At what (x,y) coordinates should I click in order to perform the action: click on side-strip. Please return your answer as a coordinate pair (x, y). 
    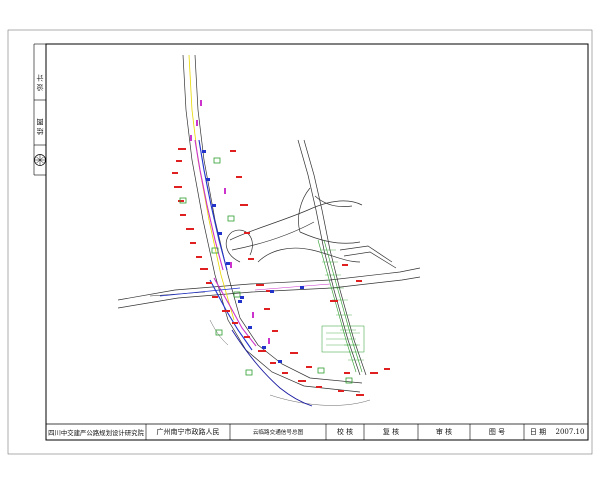
    Looking at the image, I should click on (39, 109).